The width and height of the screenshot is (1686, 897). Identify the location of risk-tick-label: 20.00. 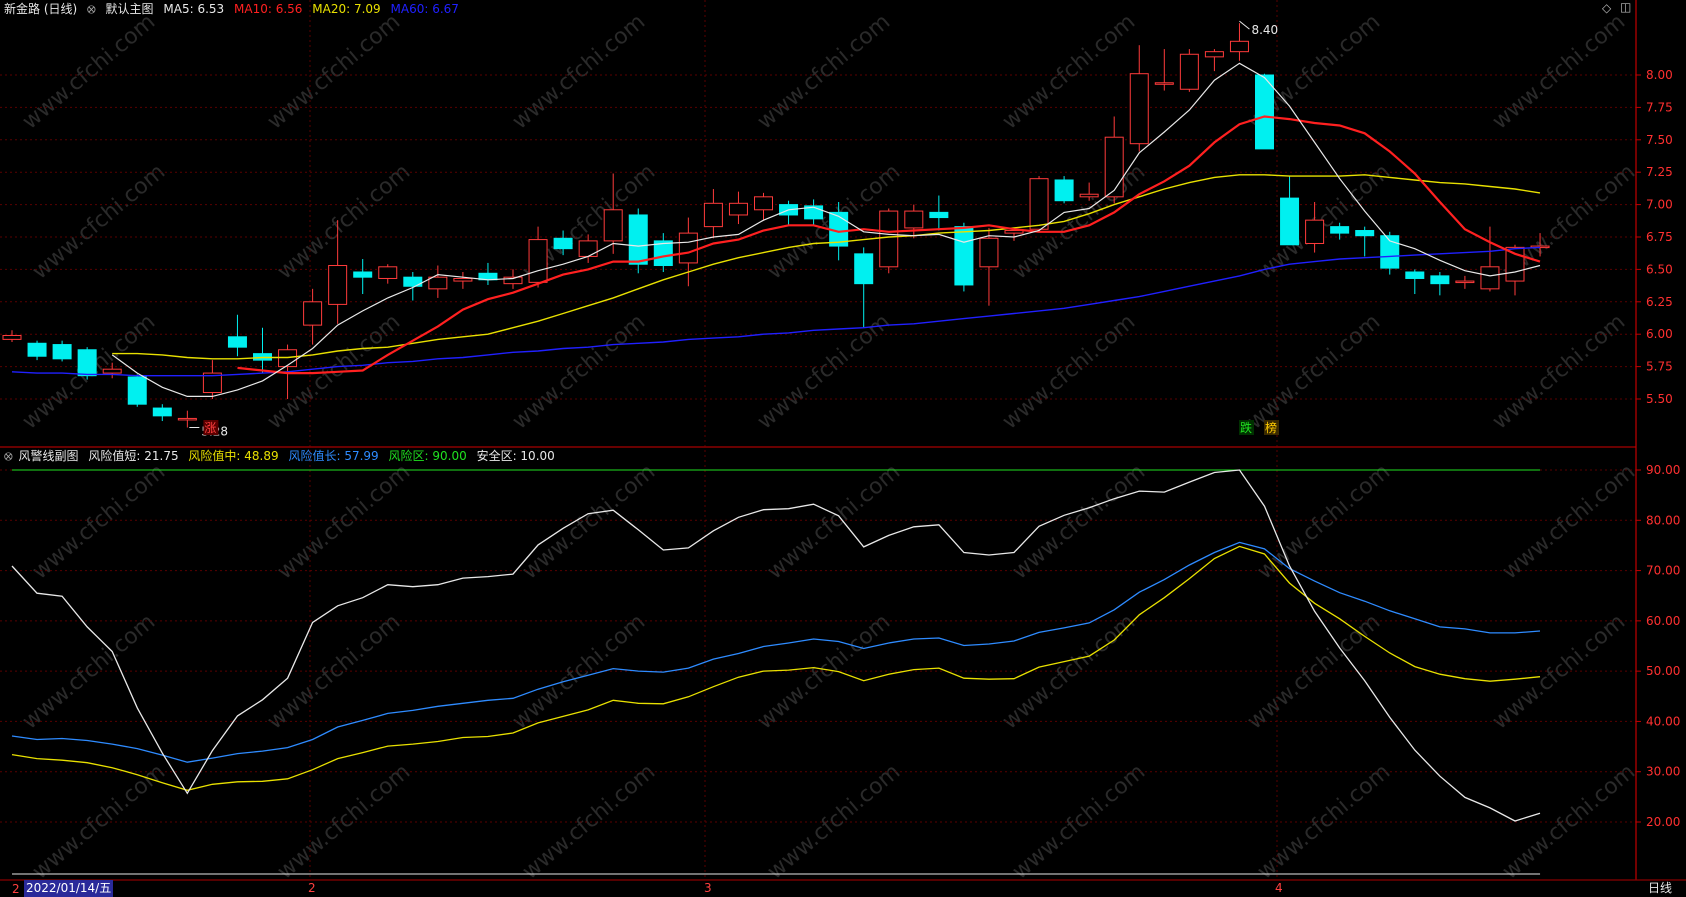
(1663, 822).